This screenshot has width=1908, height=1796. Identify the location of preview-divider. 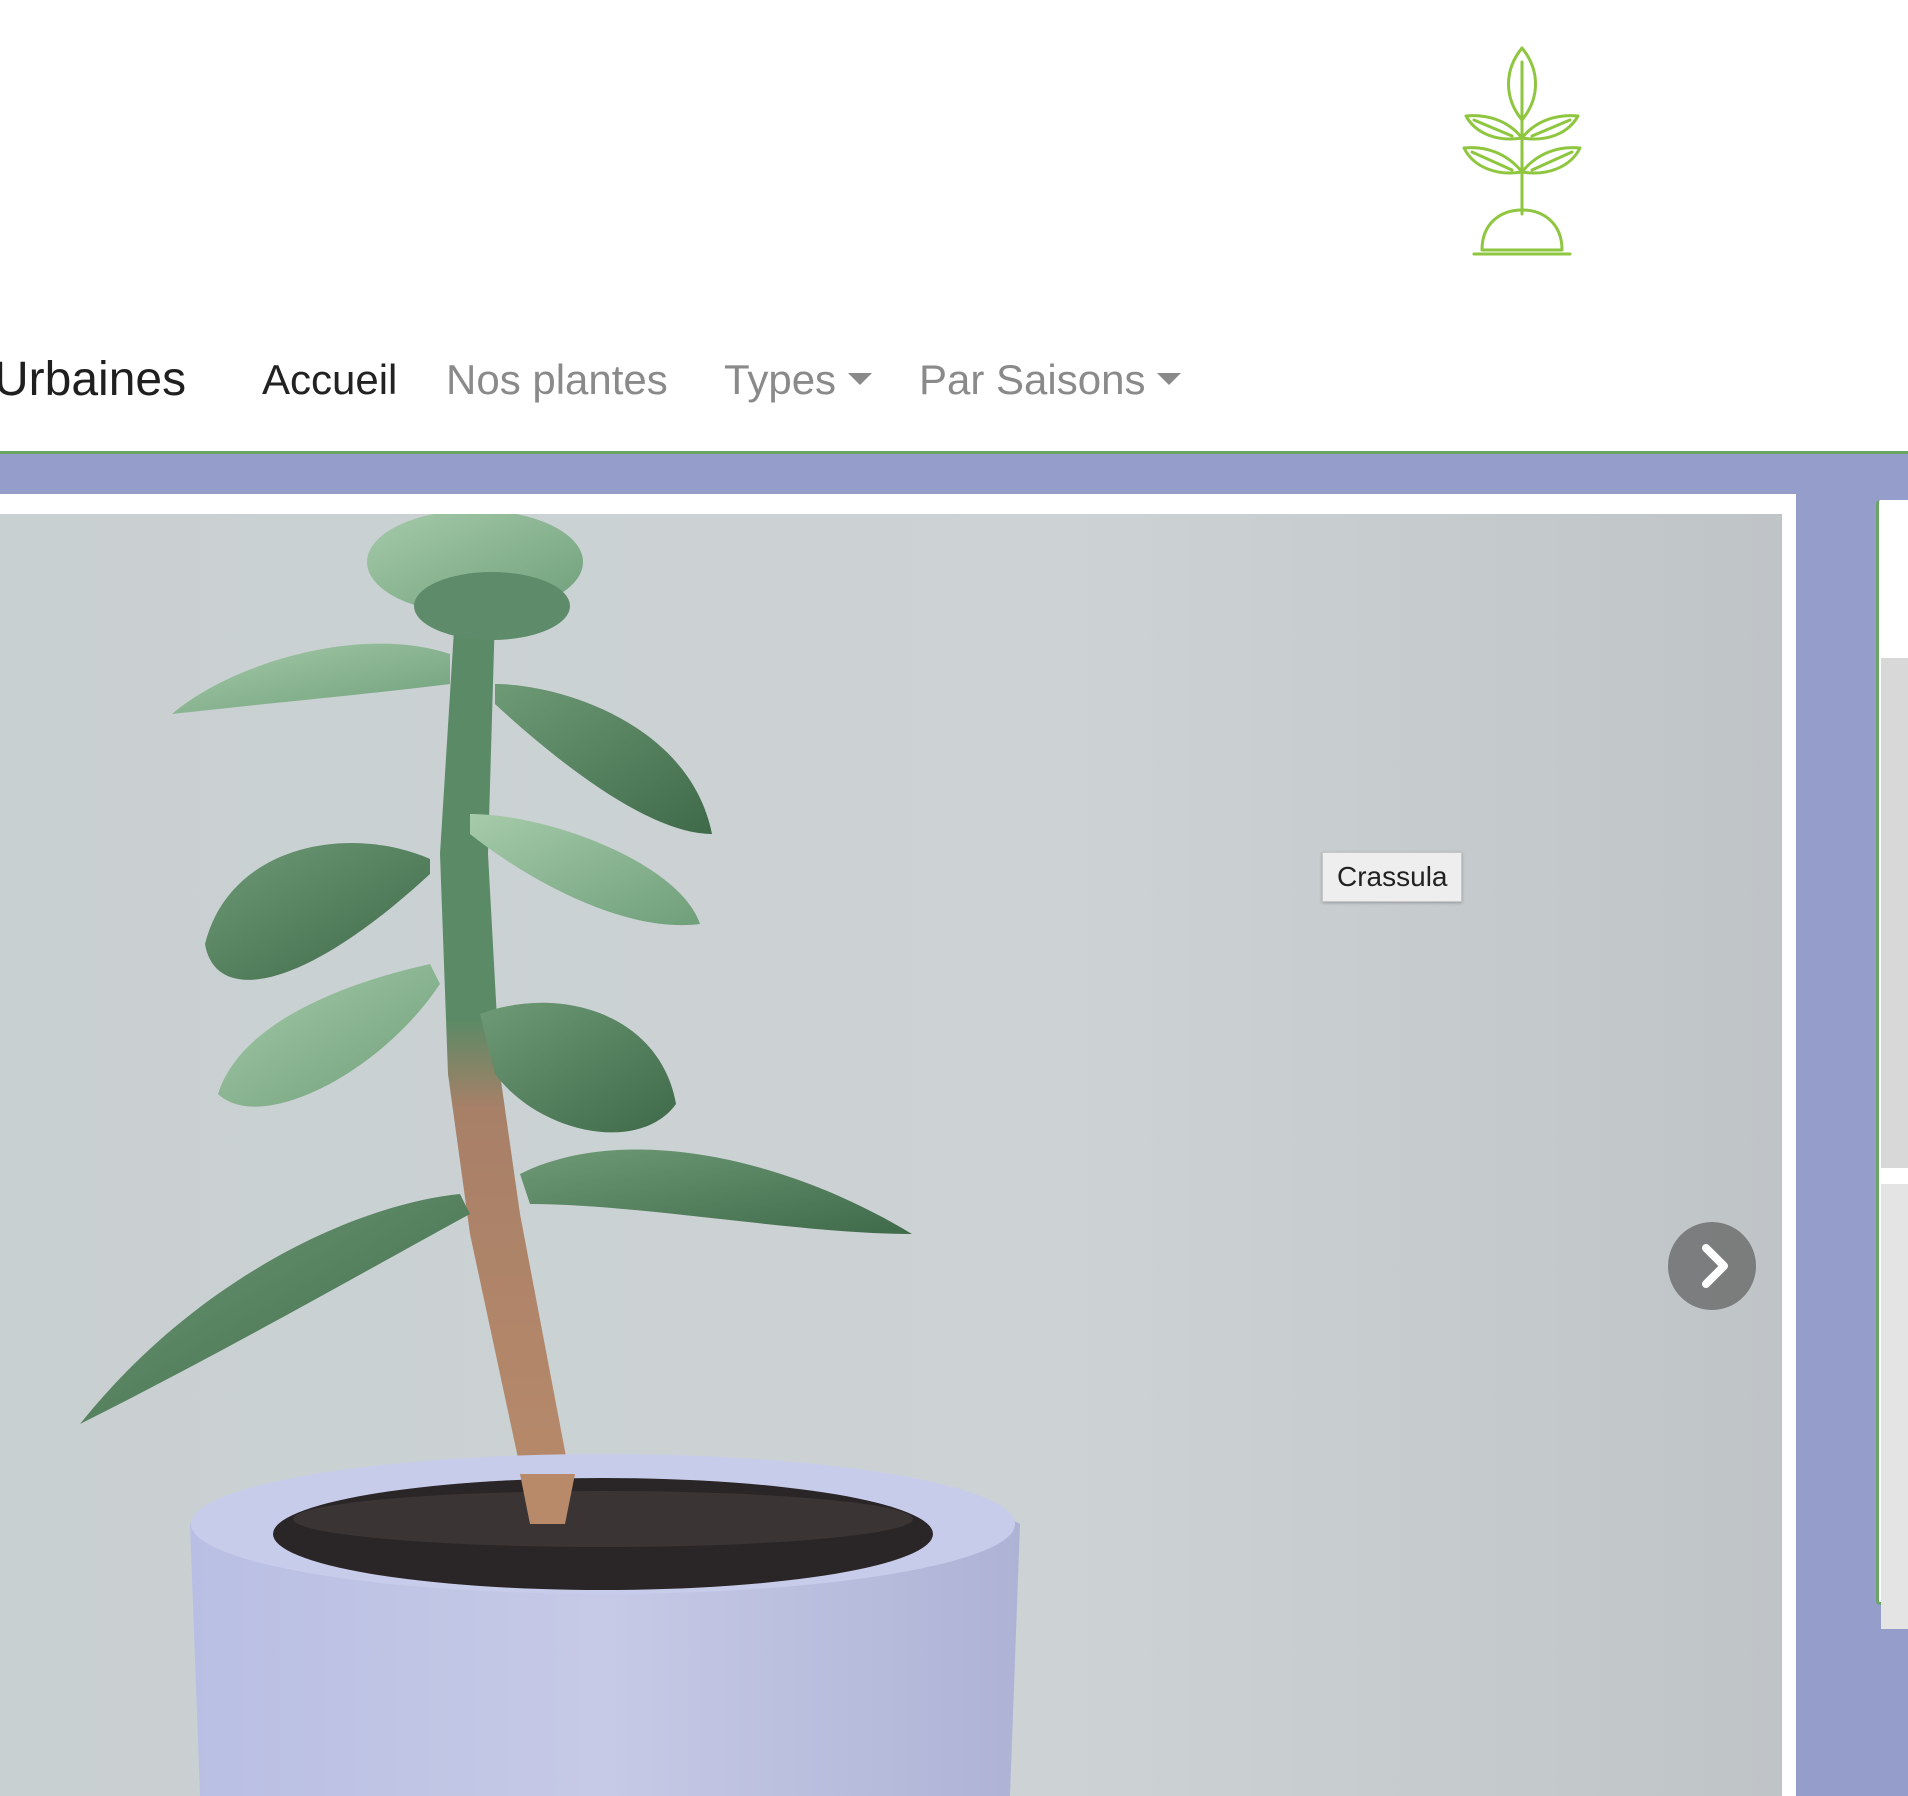
(1894, 1176).